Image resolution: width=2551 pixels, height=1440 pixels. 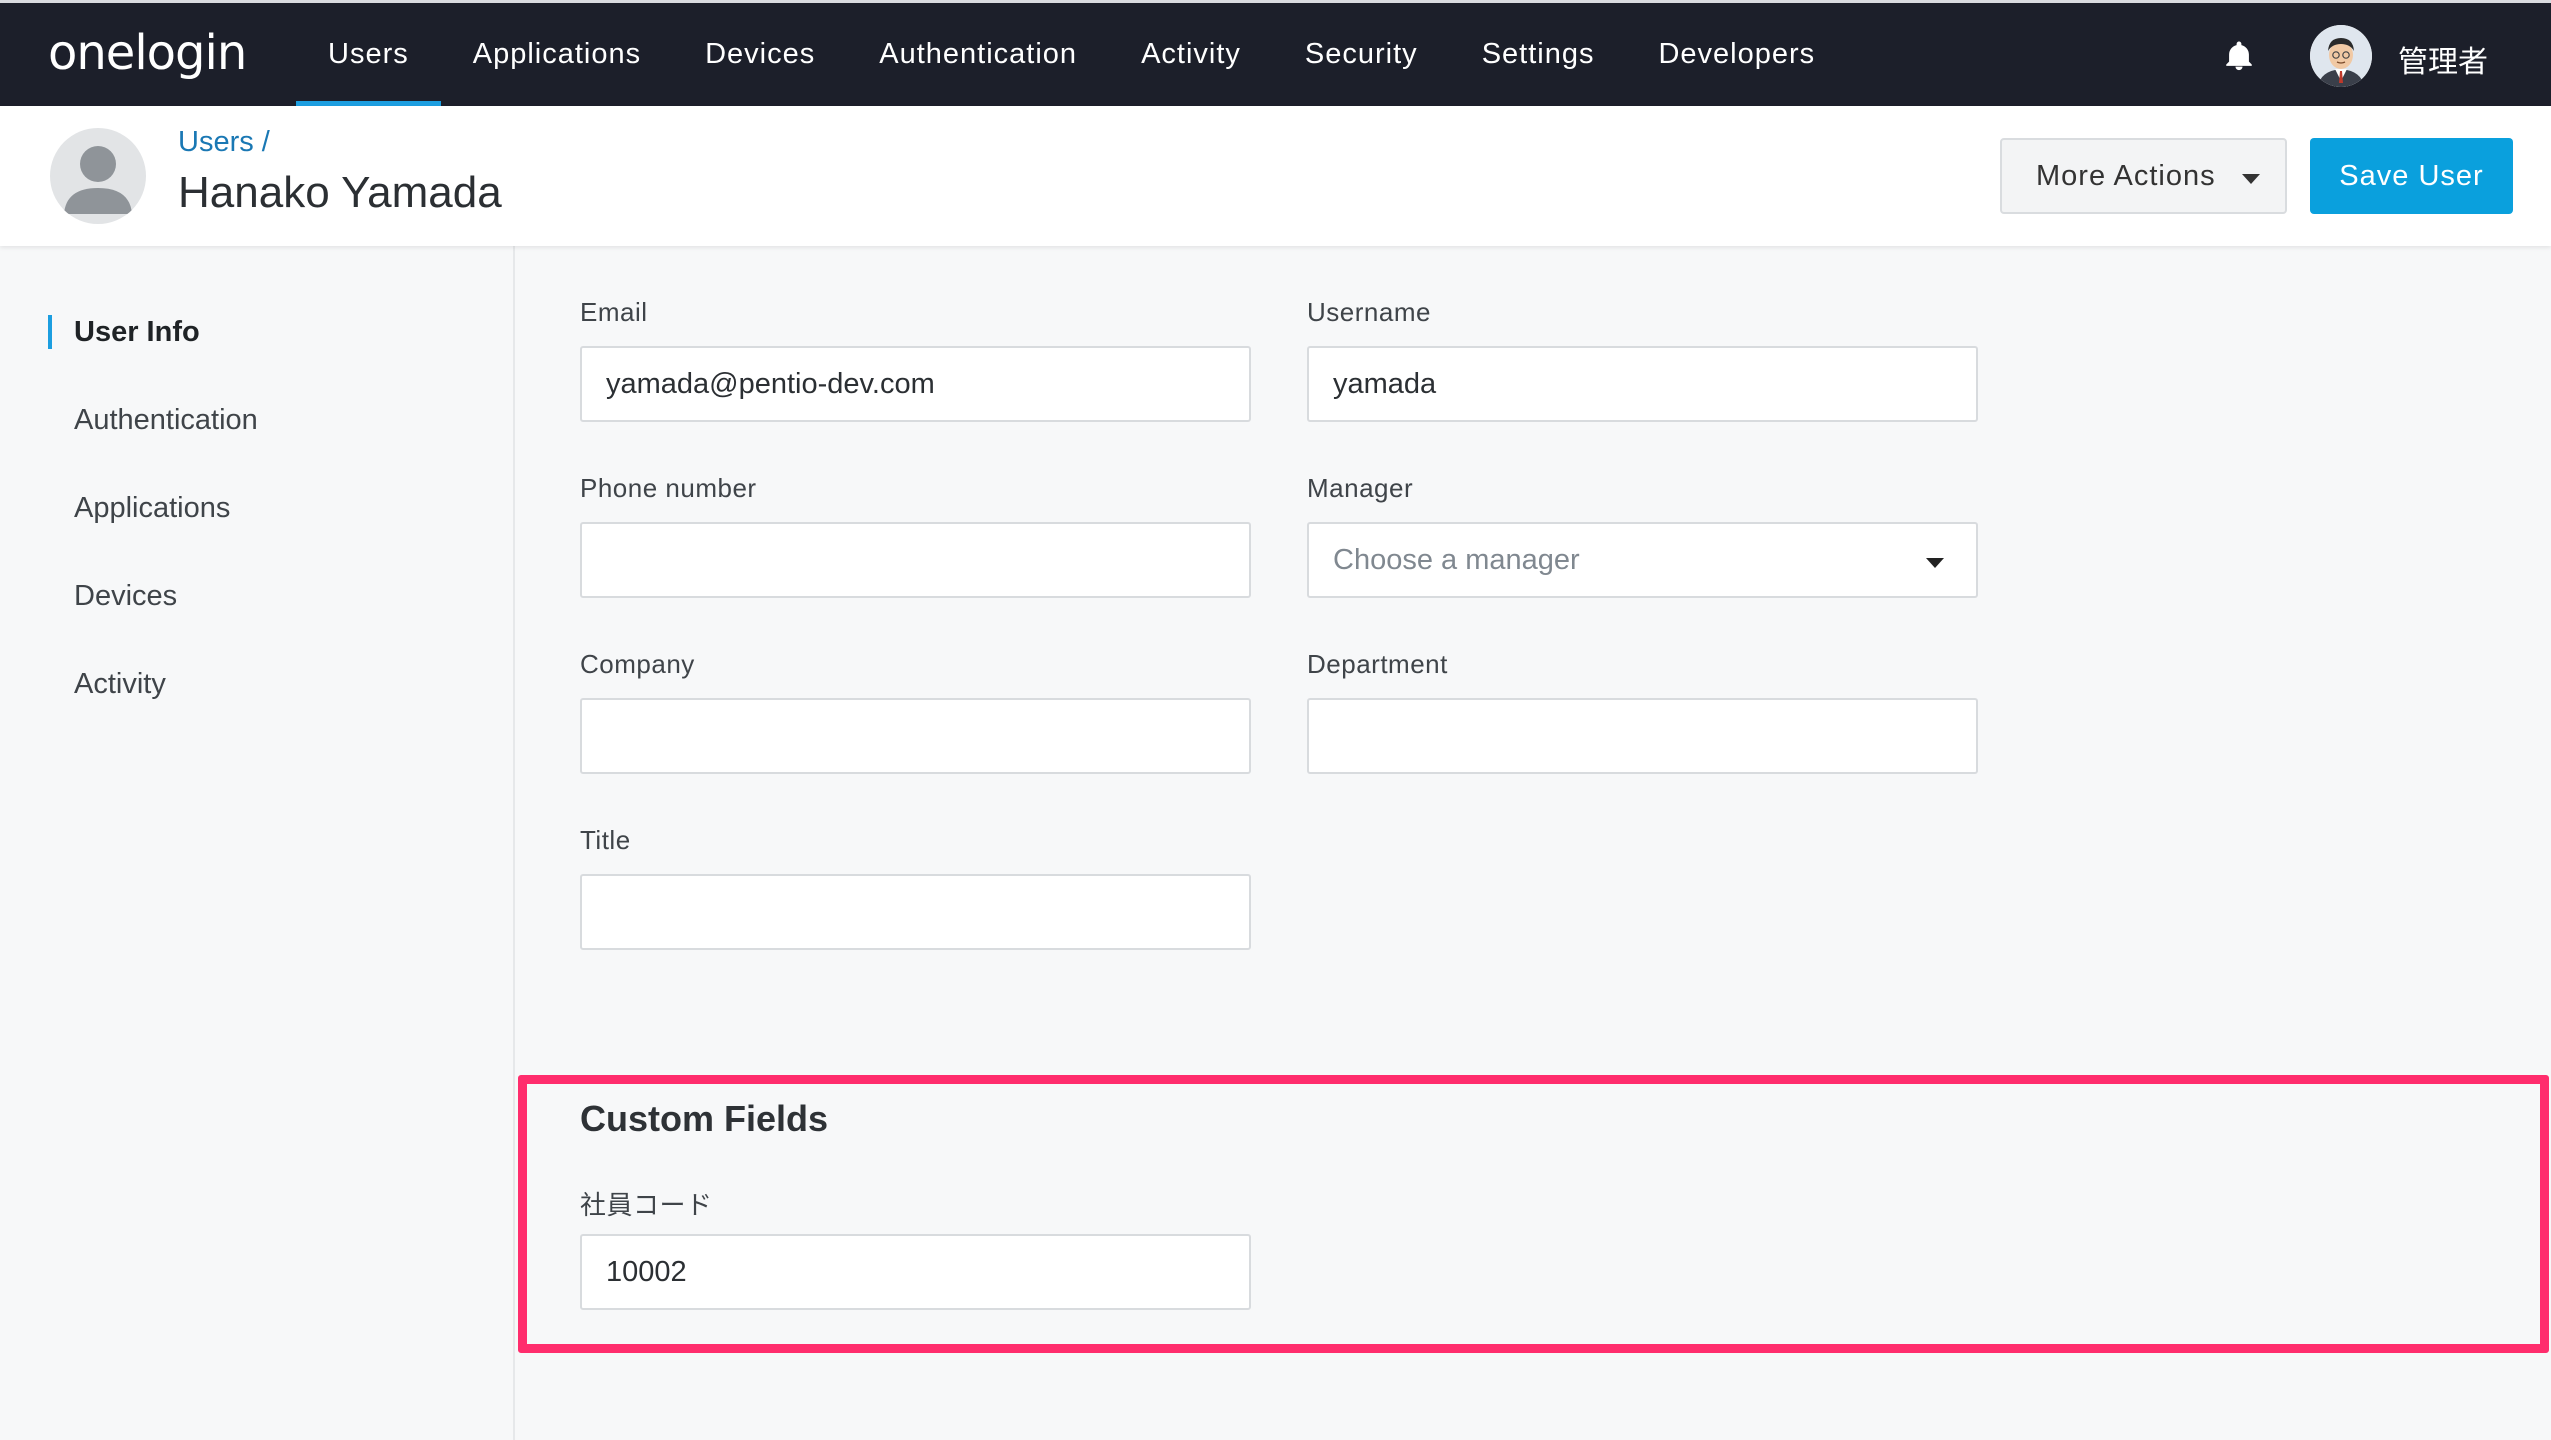 What do you see at coordinates (1385, 383) in the screenshot?
I see `username-value: yamada` at bounding box center [1385, 383].